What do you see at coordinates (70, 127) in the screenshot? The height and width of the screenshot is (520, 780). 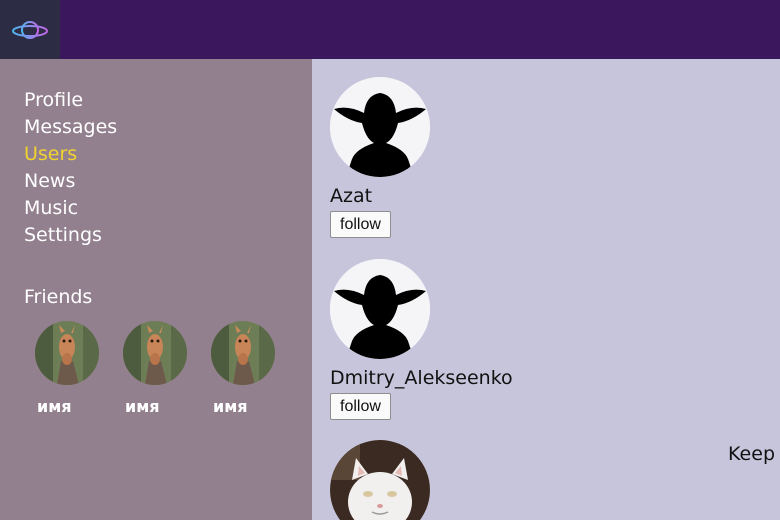 I see `nav-item-messages: Messages` at bounding box center [70, 127].